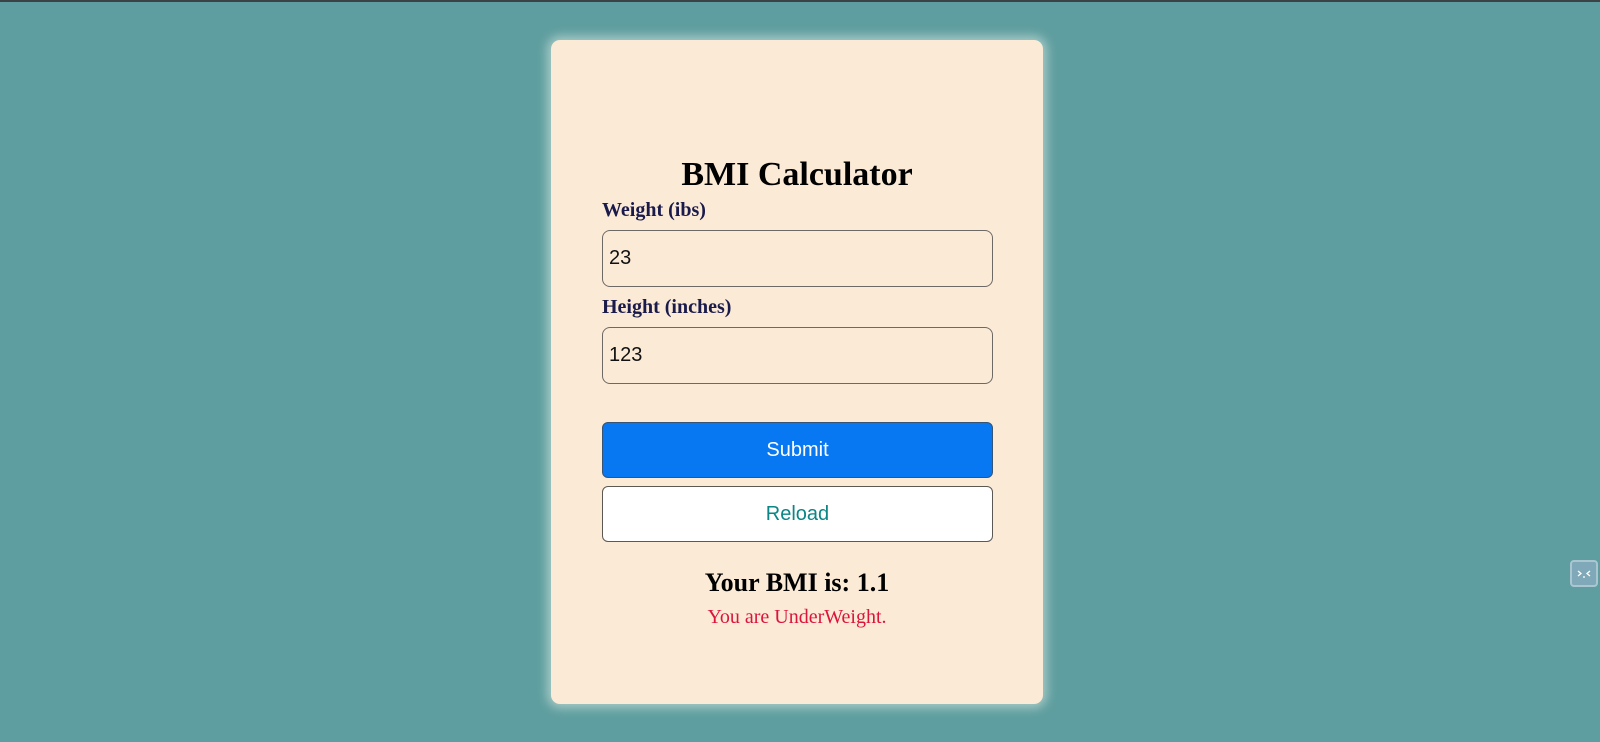 The image size is (1600, 742). I want to click on height-input, so click(797, 355).